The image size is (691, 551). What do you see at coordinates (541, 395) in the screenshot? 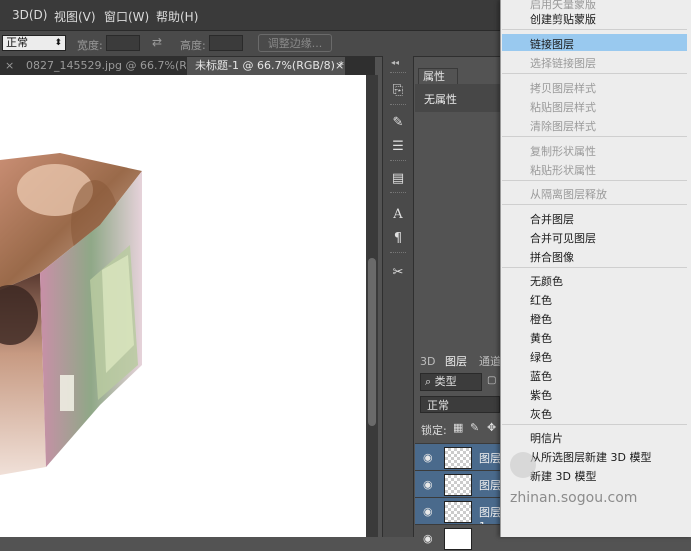
I see `menu-item-violet: 紫色` at bounding box center [541, 395].